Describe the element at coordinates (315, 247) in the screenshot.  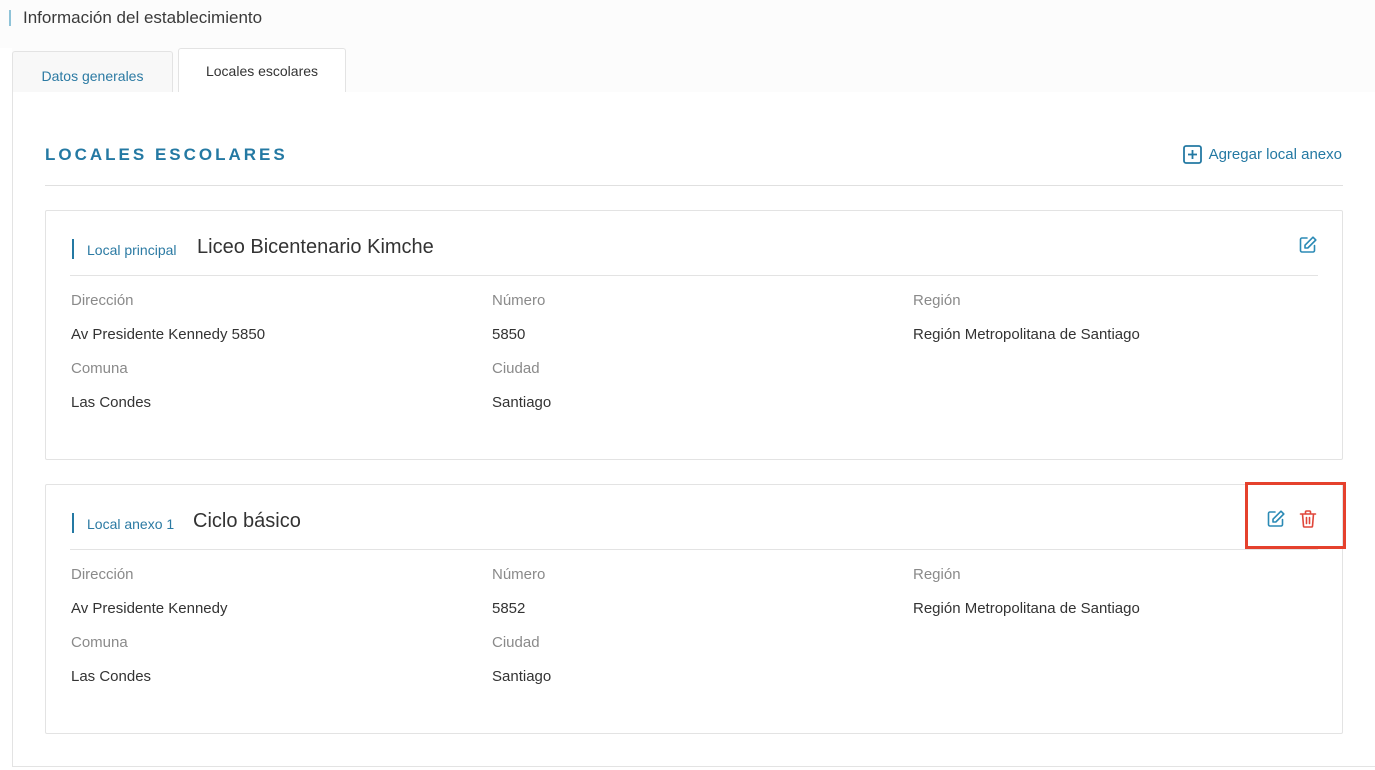
I see `local-name: Liceo Bicentenario Kimche` at that location.